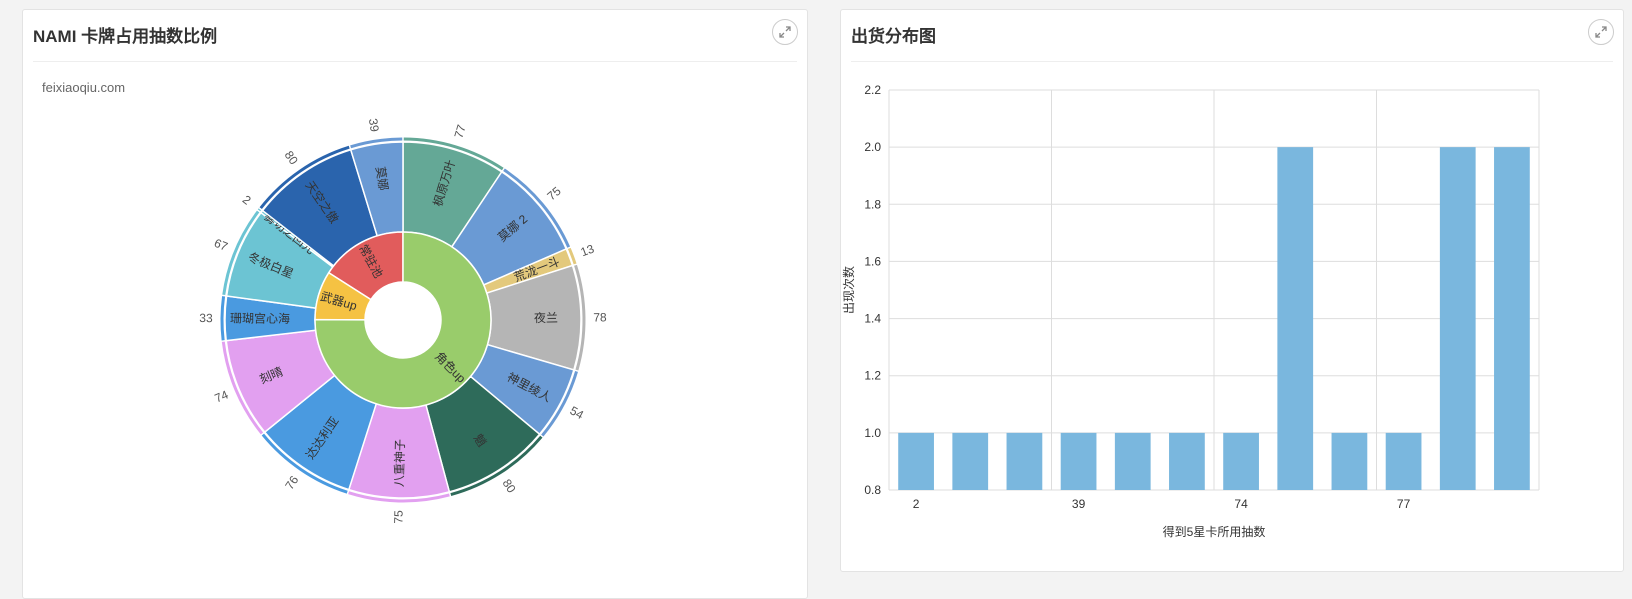 The image size is (1632, 599). I want to click on y-axis-title: 出现次数, so click(848, 290).